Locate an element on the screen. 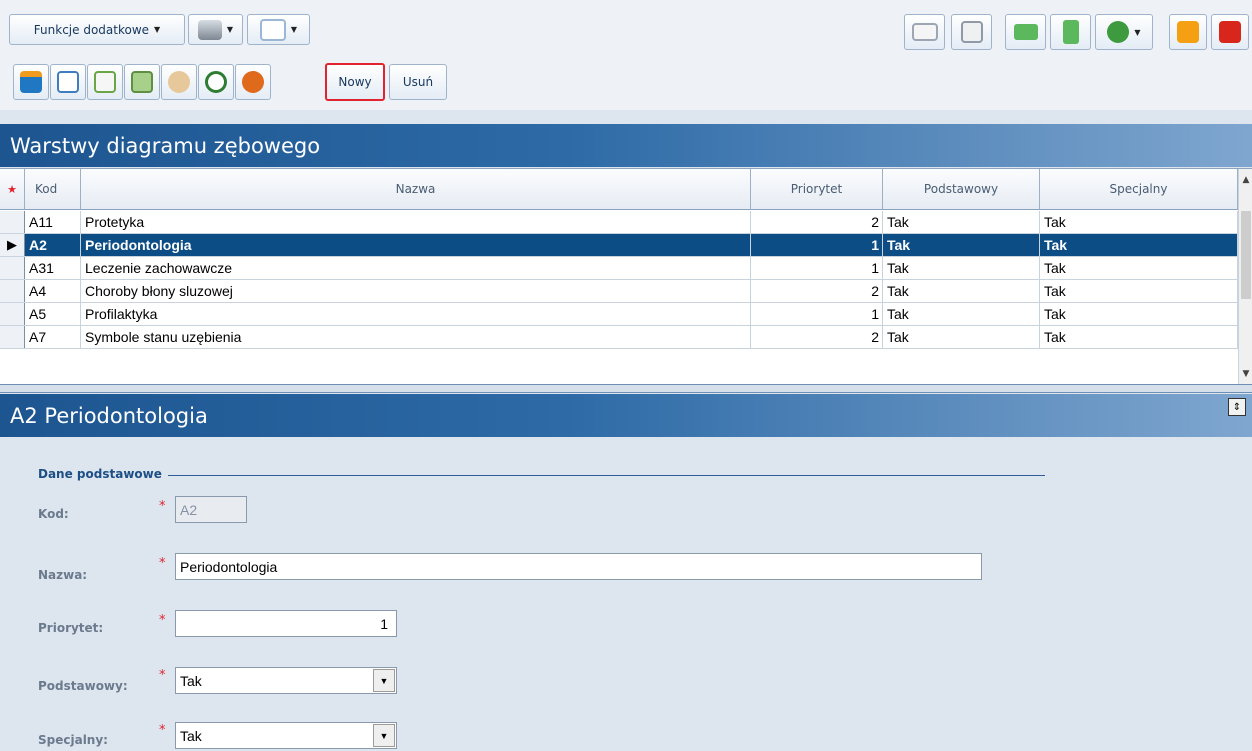 The width and height of the screenshot is (1252, 751). nazwa-field: Periodontologia is located at coordinates (578, 566).